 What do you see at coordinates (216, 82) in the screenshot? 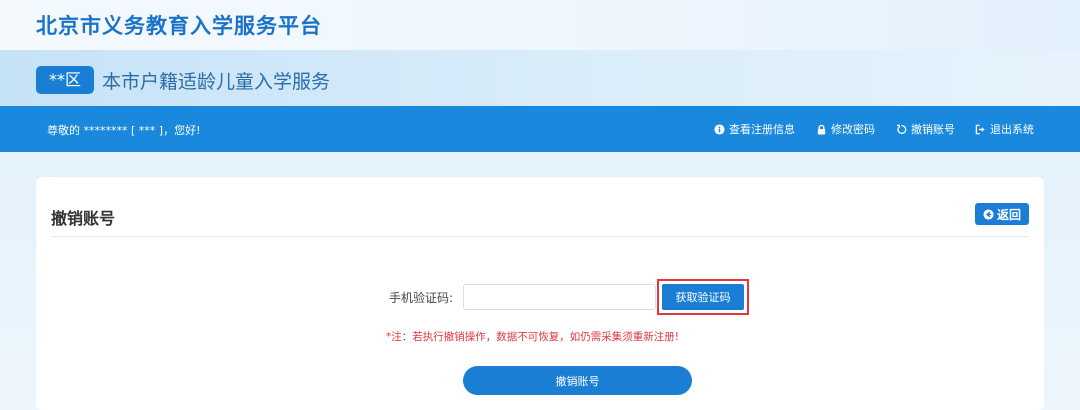
I see `service-title: 本市户籍适龄儿童入学服务` at bounding box center [216, 82].